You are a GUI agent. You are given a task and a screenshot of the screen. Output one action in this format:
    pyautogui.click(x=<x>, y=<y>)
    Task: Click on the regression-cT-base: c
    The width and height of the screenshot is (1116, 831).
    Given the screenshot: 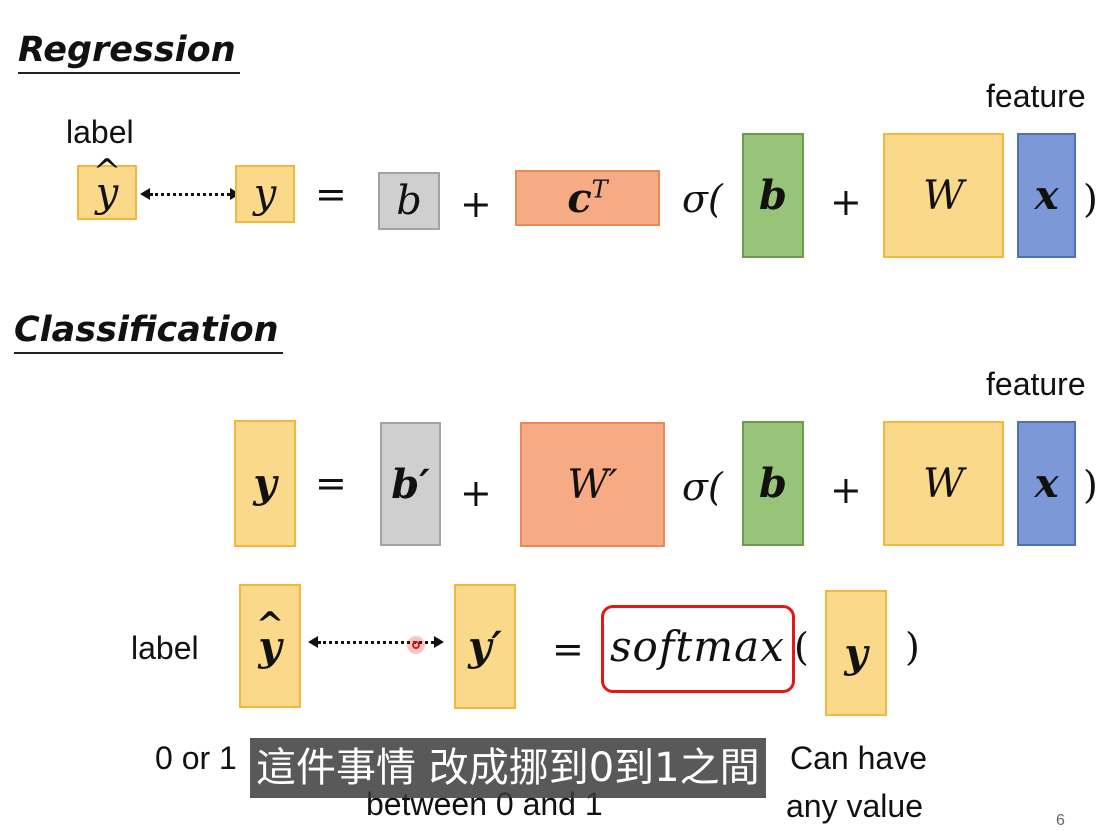 What is the action you would take?
    pyautogui.click(x=579, y=198)
    